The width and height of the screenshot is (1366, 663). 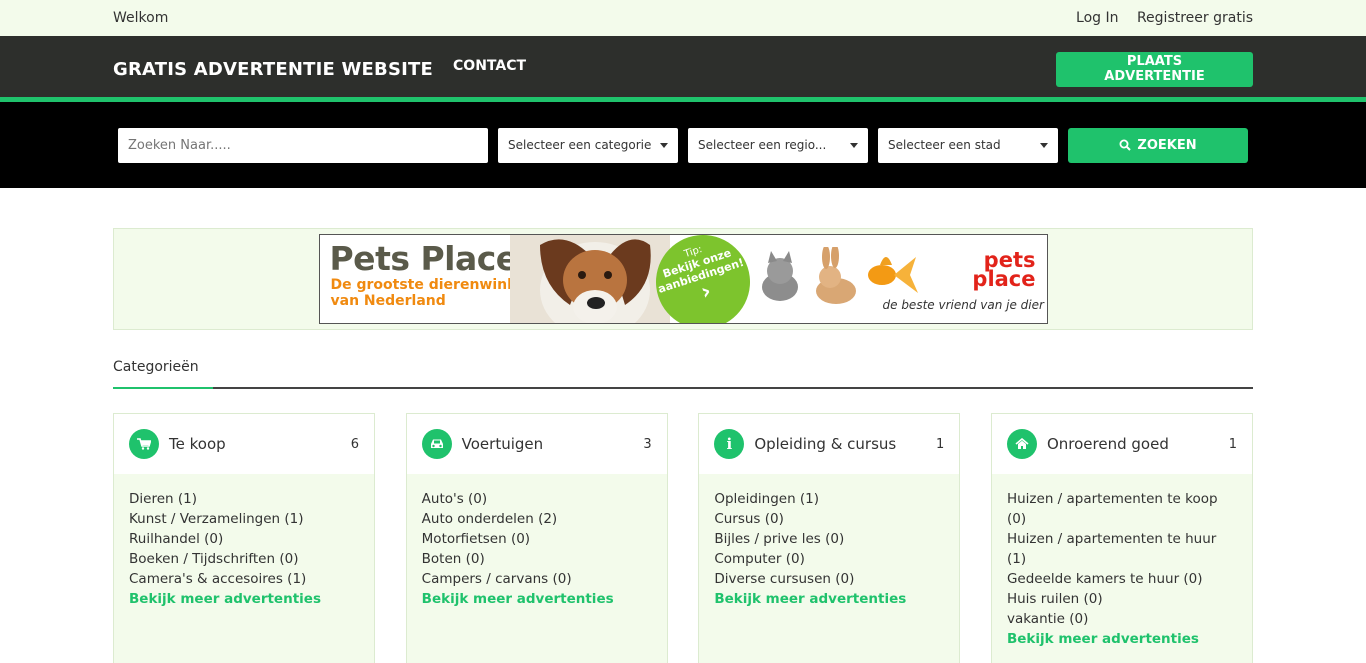 What do you see at coordinates (537, 559) in the screenshot?
I see `list-item: Boten (0)` at bounding box center [537, 559].